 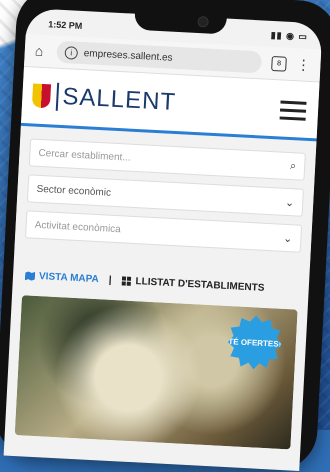 I want to click on camera-icon, so click(x=203, y=22).